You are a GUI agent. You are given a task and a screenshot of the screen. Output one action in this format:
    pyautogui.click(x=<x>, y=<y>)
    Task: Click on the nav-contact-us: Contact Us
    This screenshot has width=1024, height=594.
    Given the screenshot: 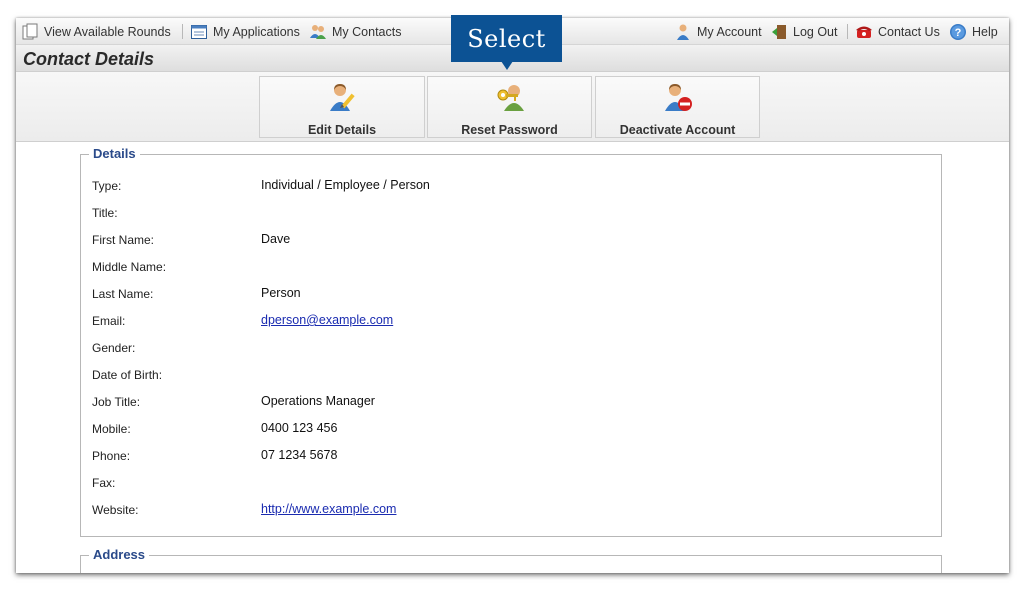 What is the action you would take?
    pyautogui.click(x=897, y=32)
    